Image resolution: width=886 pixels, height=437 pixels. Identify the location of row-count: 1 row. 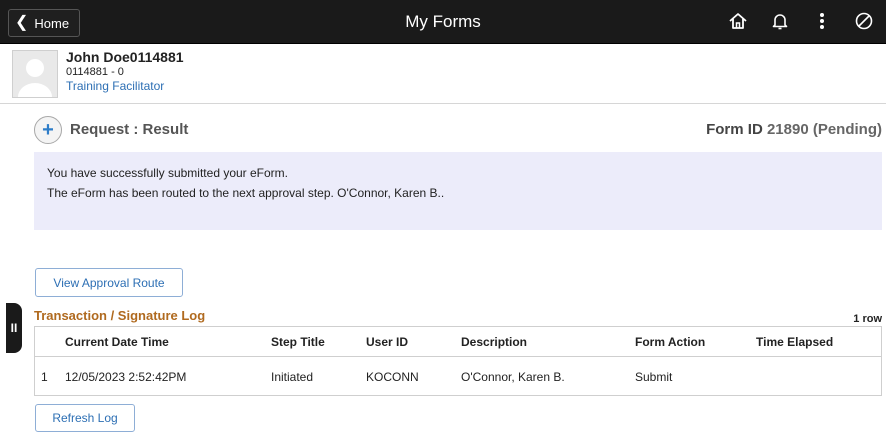
(867, 319).